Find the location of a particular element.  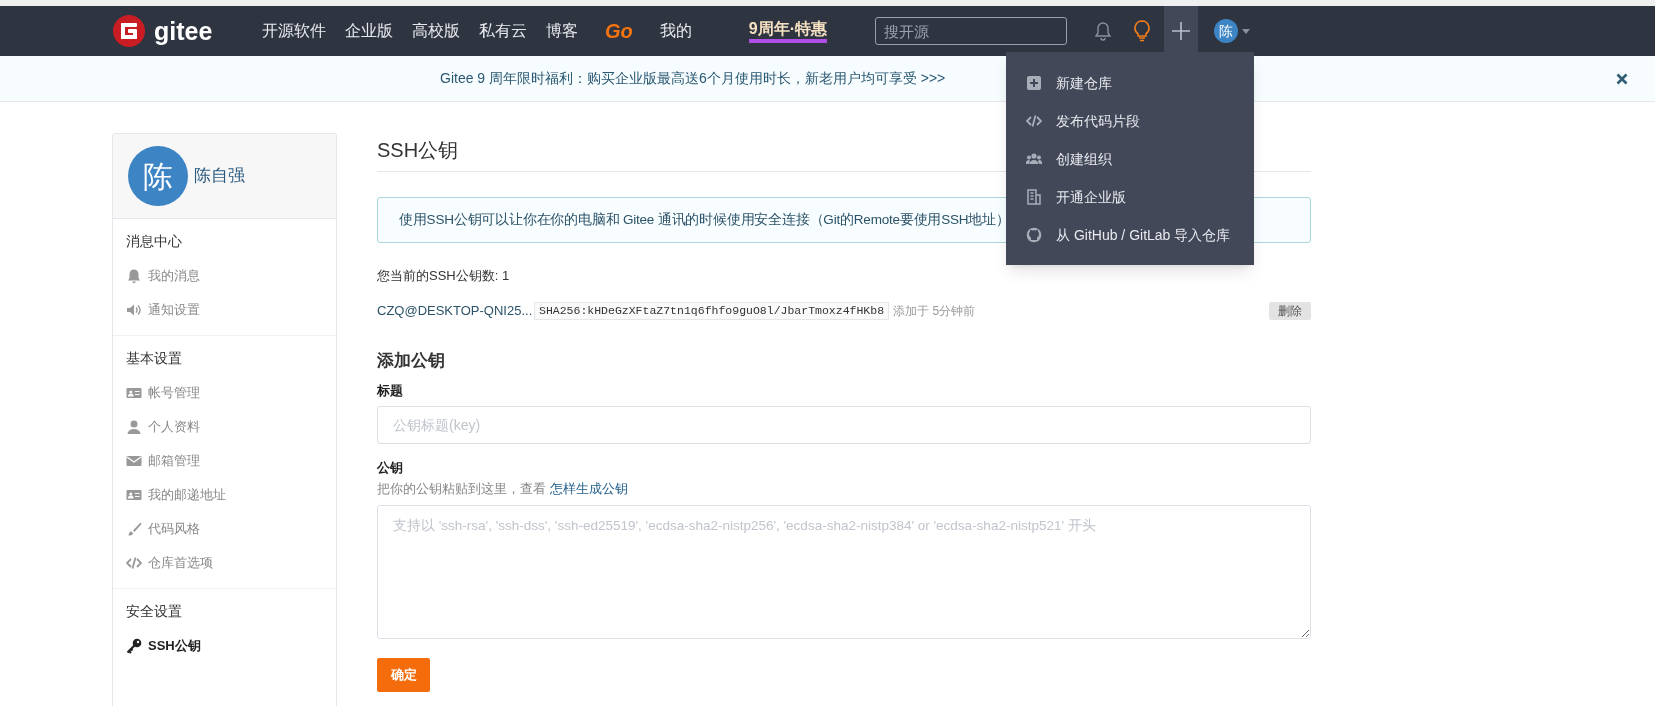

plus-square-icon is located at coordinates (1034, 83).